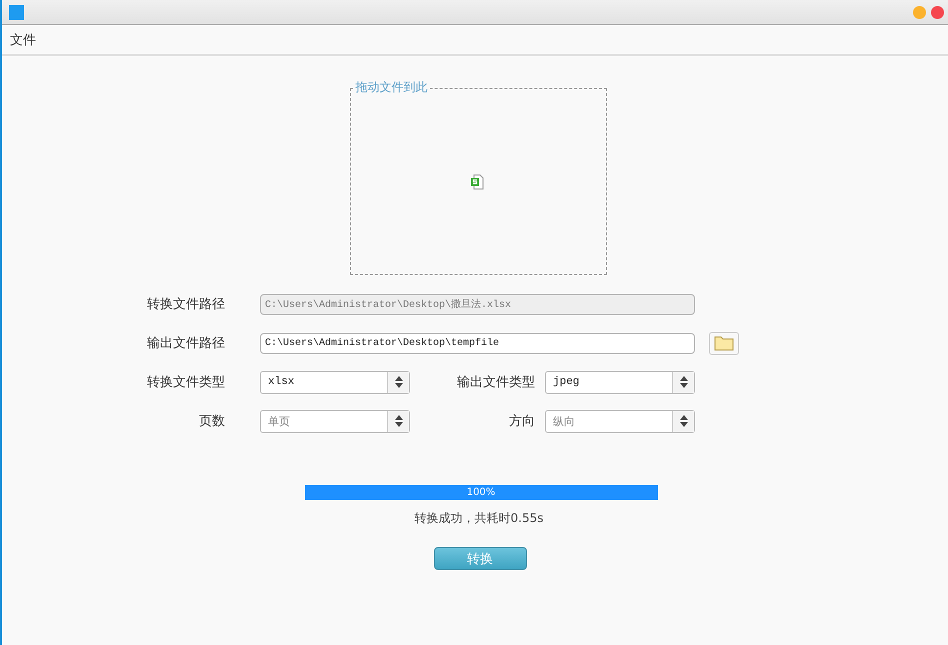 This screenshot has width=948, height=645. I want to click on drop-zone-legend: 拖动文件到此, so click(392, 87).